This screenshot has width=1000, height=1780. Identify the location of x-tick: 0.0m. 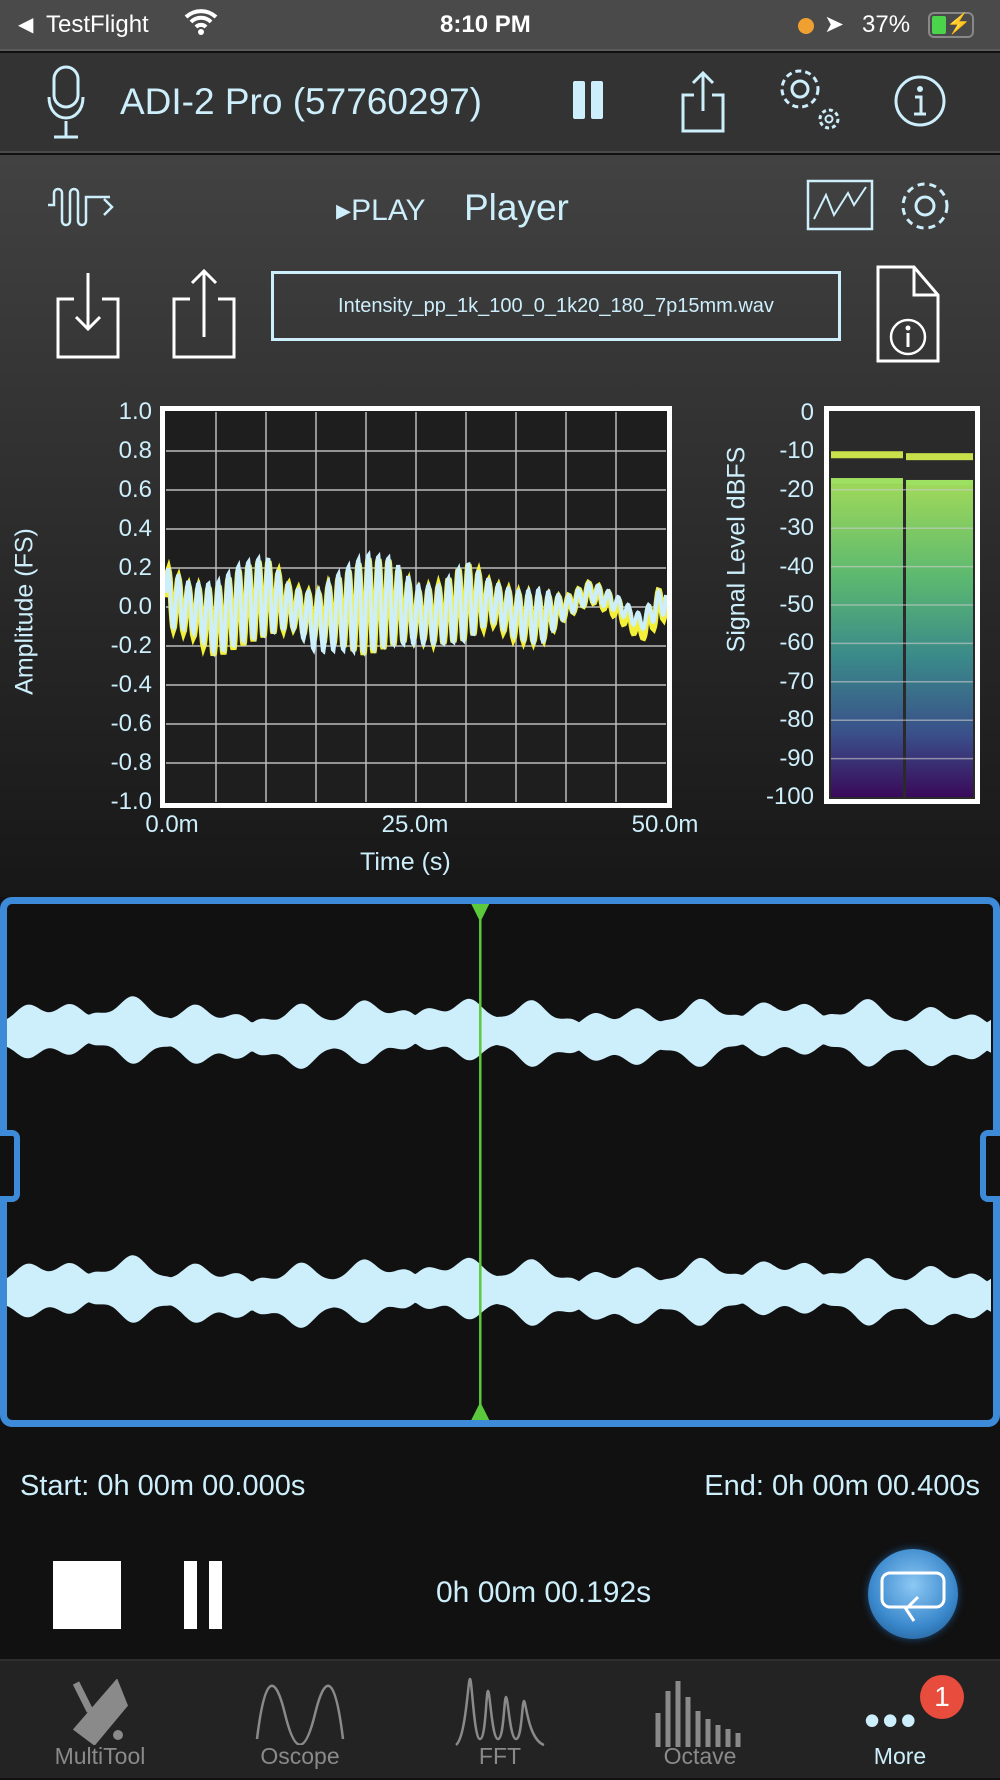
(172, 824).